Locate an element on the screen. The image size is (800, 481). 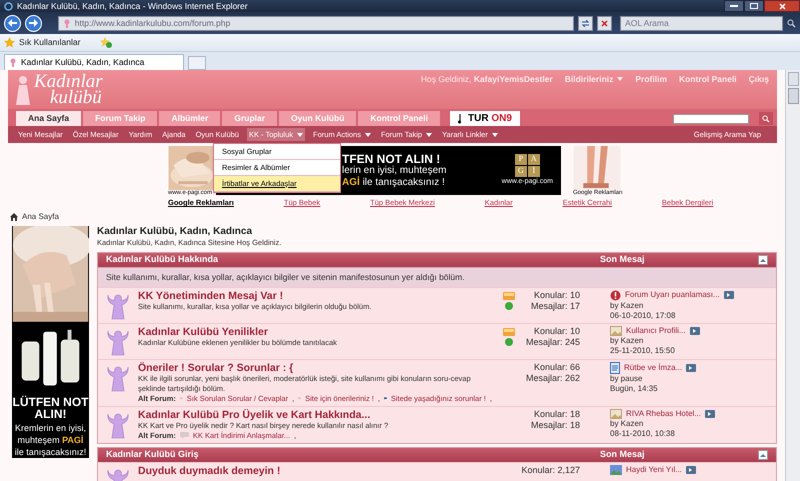
stop-button is located at coordinates (604, 23).